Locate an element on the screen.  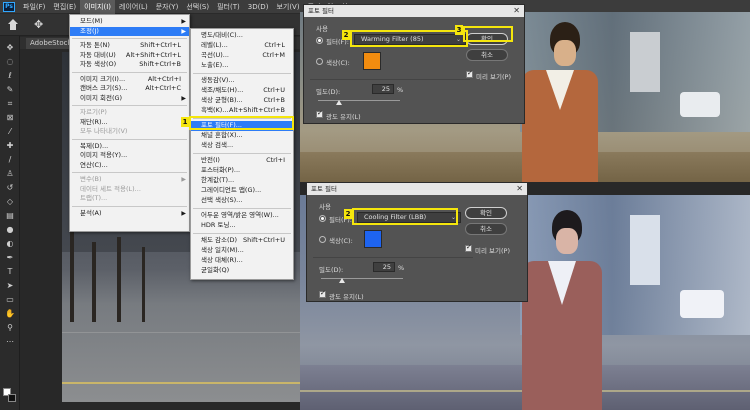
blur-tool-icon: ● is located at coordinates (10, 229).